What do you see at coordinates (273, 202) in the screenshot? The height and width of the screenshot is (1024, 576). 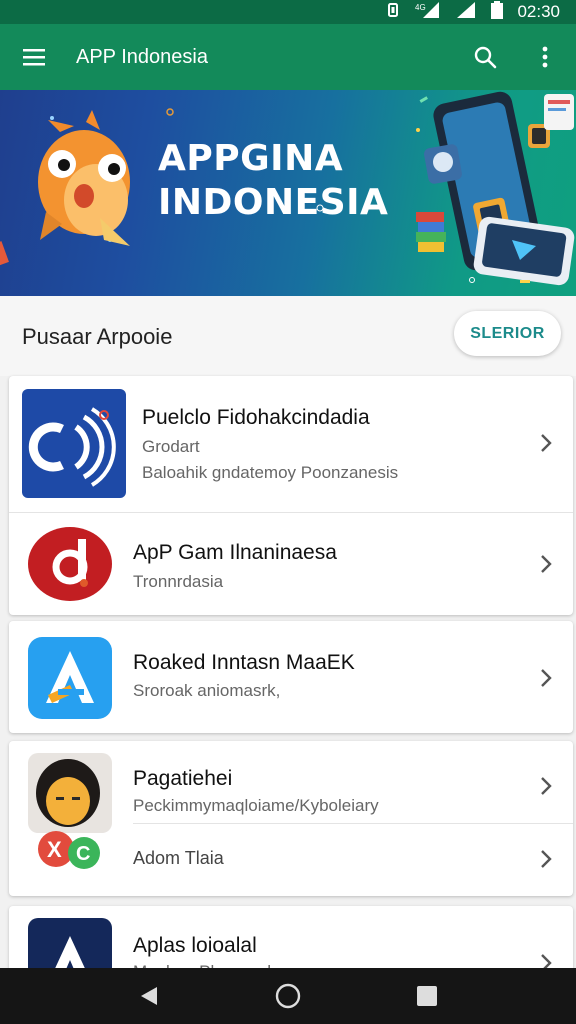 I see `banner-title-line2: INDONESIA` at bounding box center [273, 202].